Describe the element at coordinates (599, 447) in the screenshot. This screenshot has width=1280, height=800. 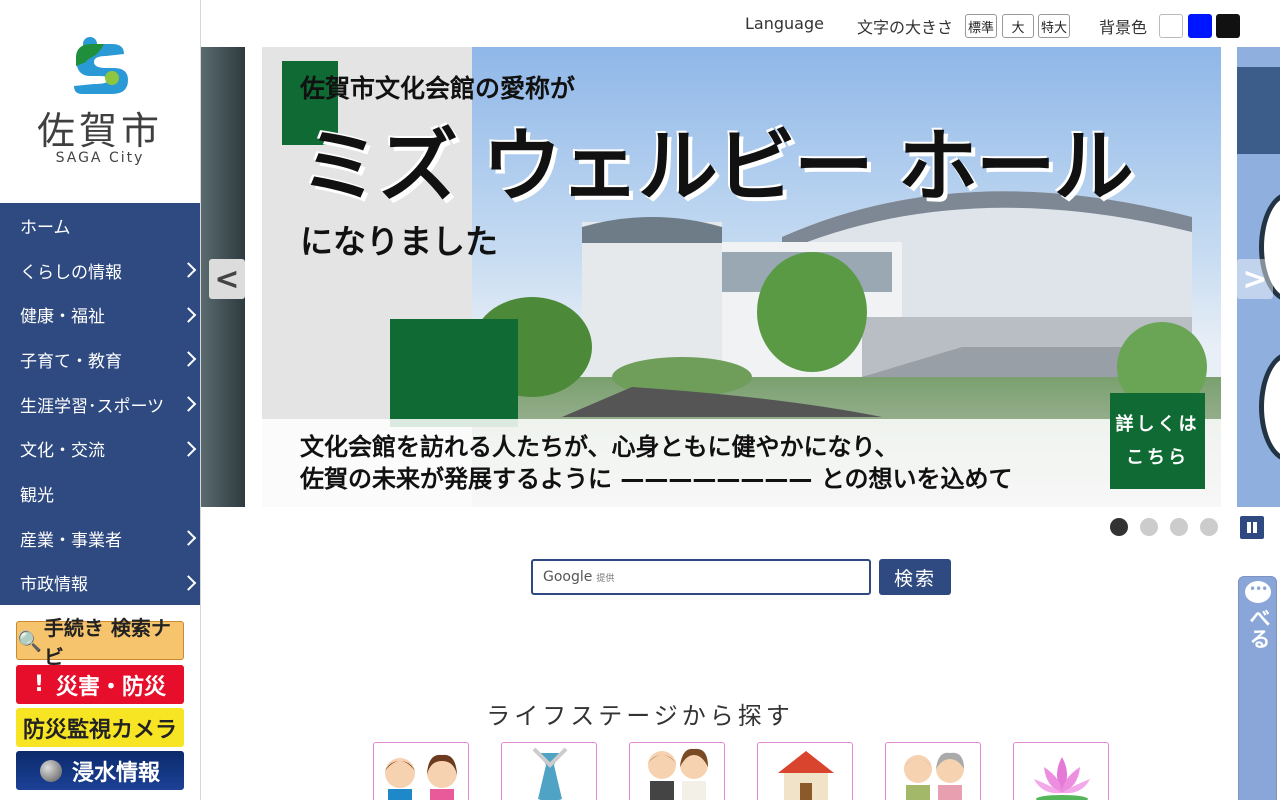
I see `slide-caption-line1: 文化会館を訪れる人たちが、心身ともに健やかになり、` at that location.